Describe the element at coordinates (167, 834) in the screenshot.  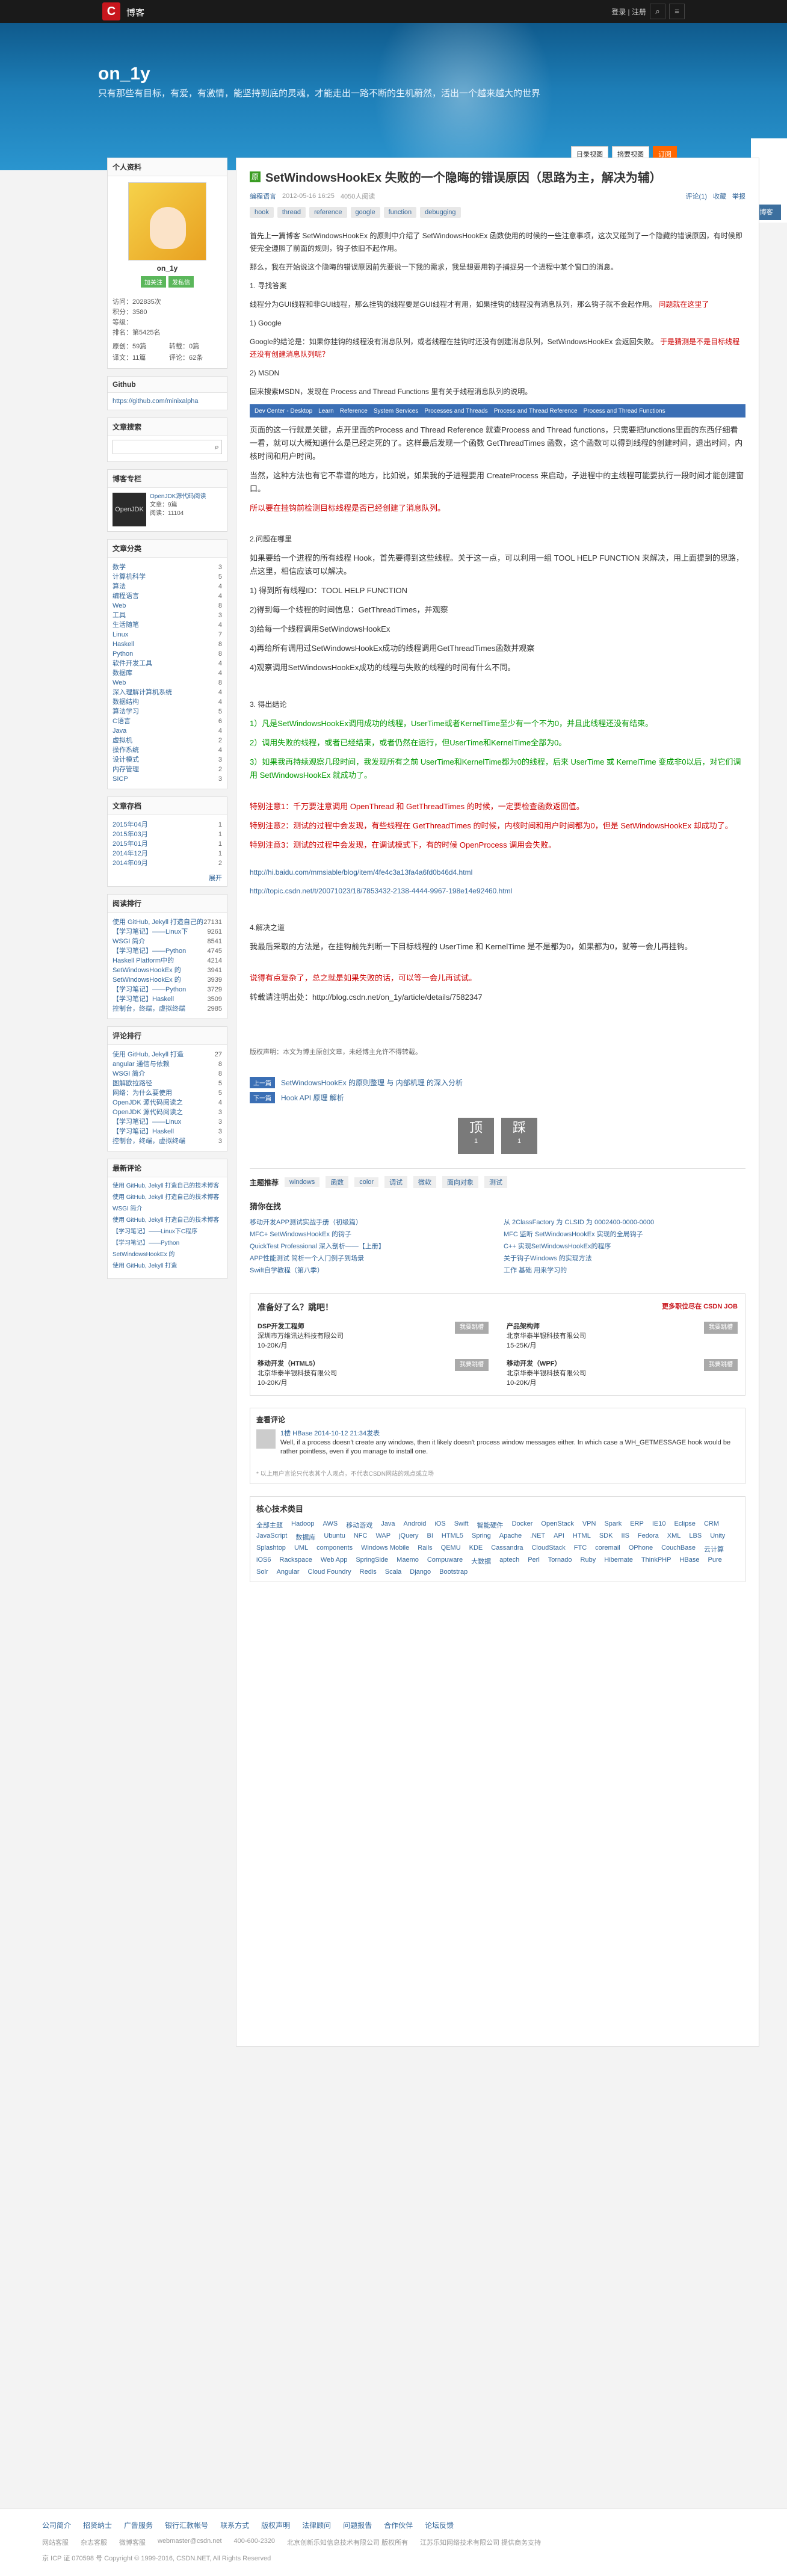
I see `archive-item: 2015年03月 1` at that location.